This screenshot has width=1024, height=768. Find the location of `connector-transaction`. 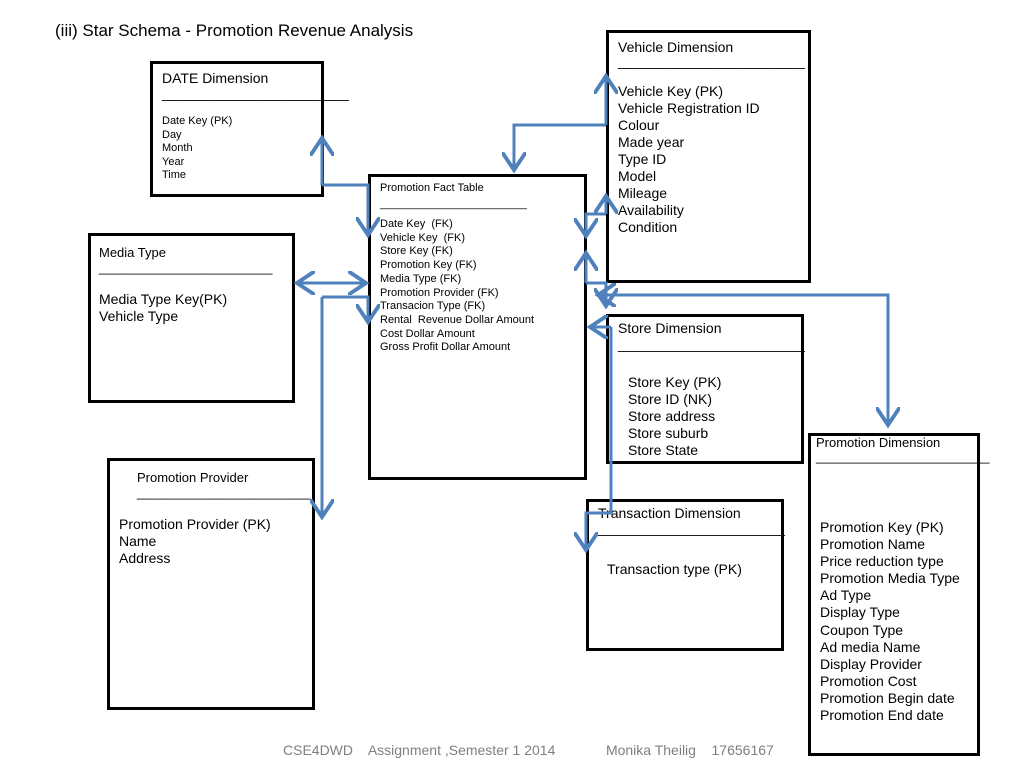

connector-transaction is located at coordinates (599, 438).